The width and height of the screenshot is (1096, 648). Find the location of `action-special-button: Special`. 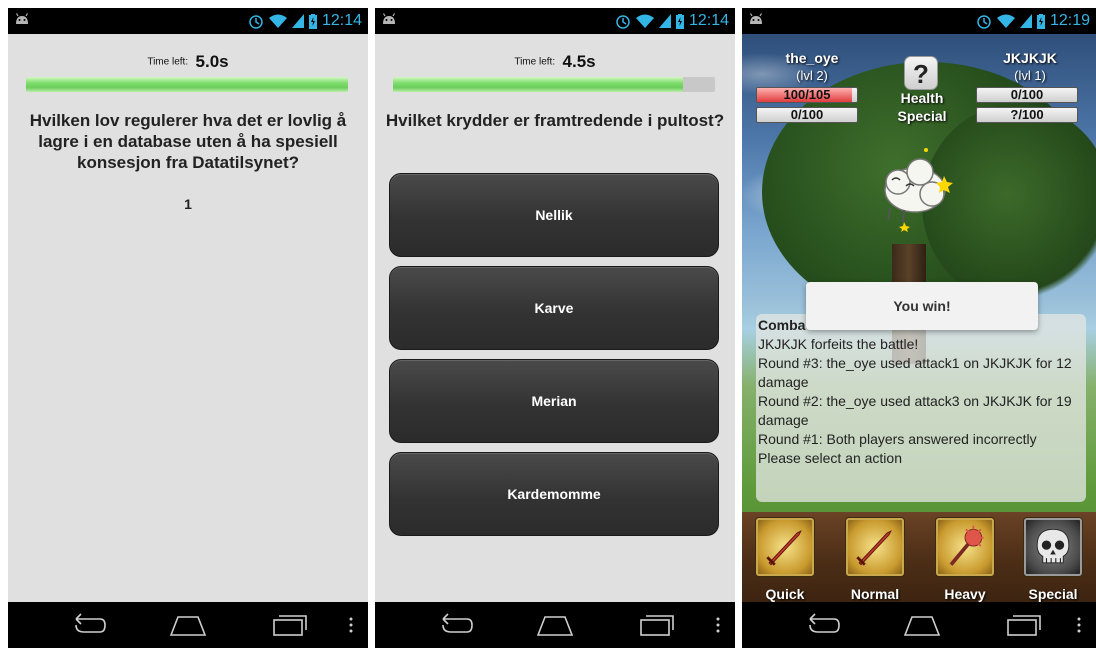

action-special-button: Special is located at coordinates (1053, 560).